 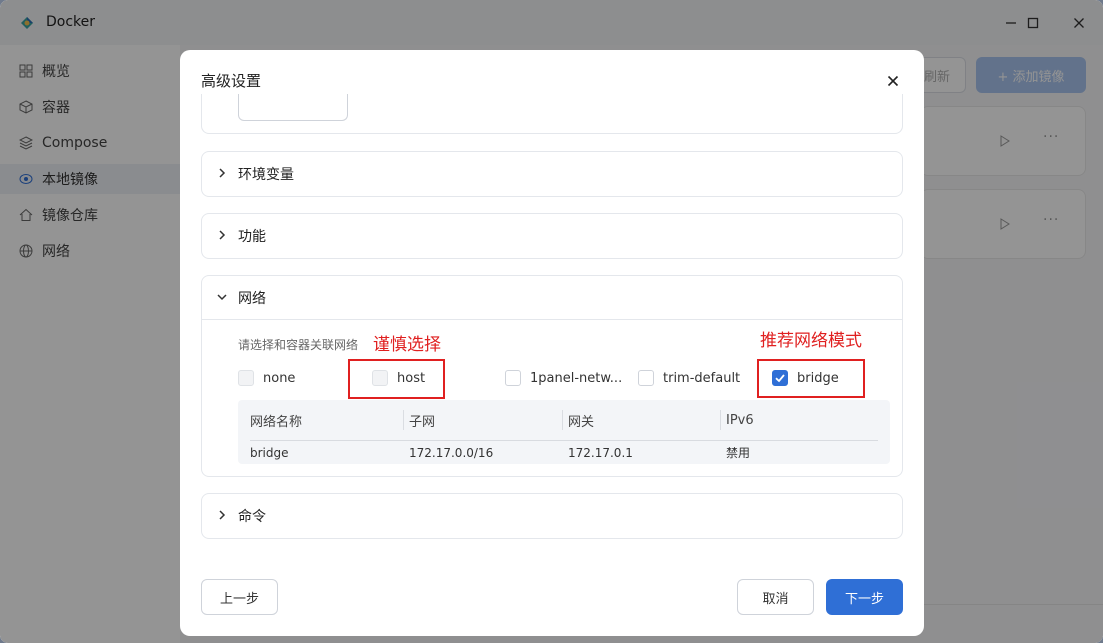 What do you see at coordinates (811, 378) in the screenshot?
I see `annotation-box-bridge` at bounding box center [811, 378].